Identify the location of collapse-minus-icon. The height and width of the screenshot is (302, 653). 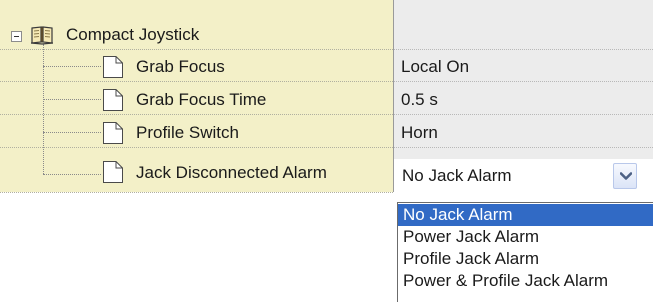
(16, 36).